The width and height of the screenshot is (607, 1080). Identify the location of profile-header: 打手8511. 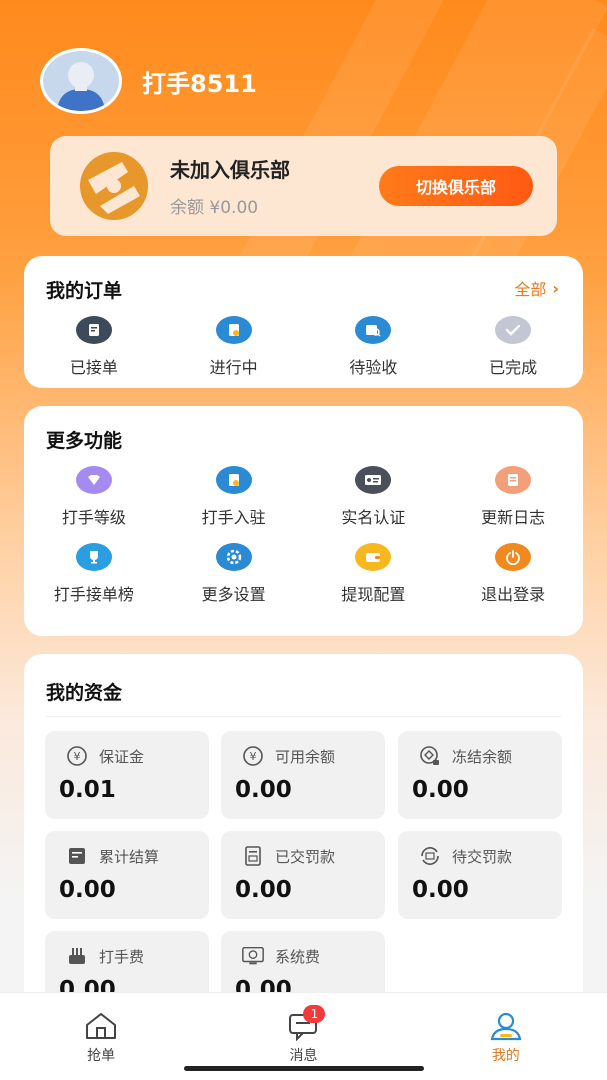
(148, 81).